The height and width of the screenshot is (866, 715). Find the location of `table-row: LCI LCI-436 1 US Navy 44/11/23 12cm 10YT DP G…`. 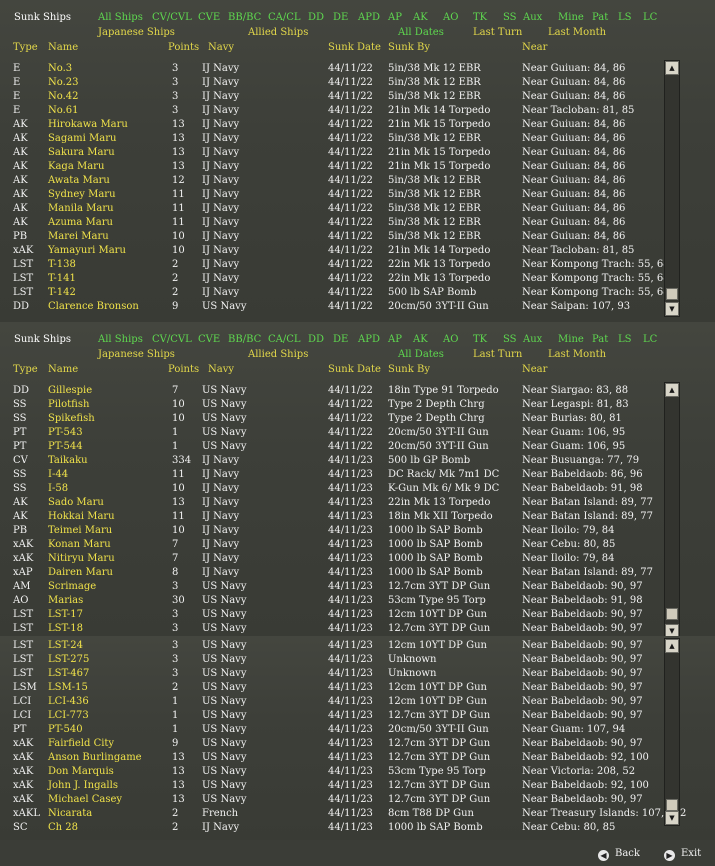

table-row: LCI LCI-436 1 US Navy 44/11/23 12cm 10YT DP G… is located at coordinates (330, 702).